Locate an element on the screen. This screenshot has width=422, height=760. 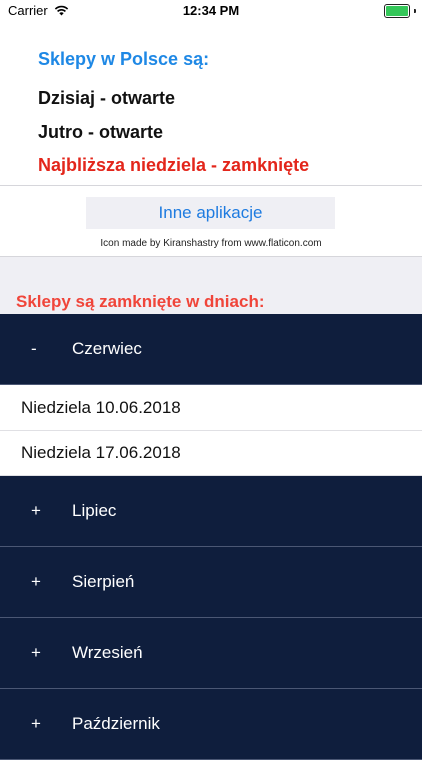
month-header-lipiec: + Lipiec is located at coordinates (211, 511).